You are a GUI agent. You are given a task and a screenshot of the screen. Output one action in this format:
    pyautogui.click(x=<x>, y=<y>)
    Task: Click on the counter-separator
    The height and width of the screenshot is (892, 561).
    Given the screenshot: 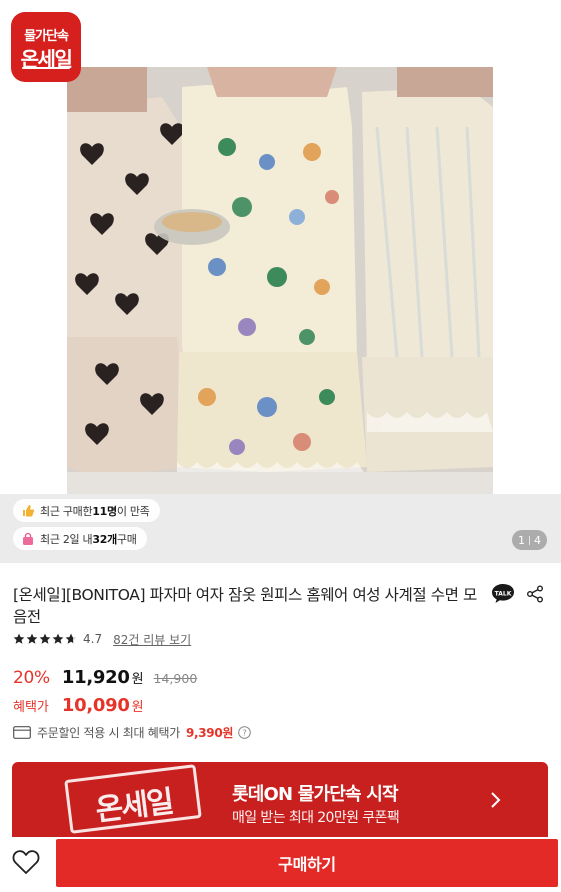 What is the action you would take?
    pyautogui.click(x=529, y=540)
    